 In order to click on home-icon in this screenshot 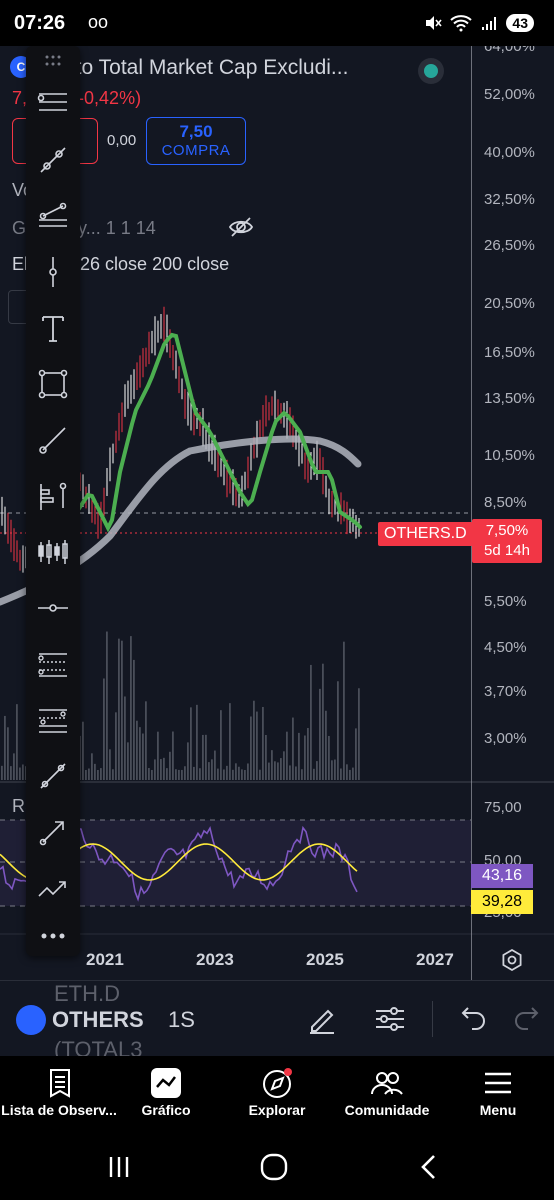, I will do `click(274, 1167)`.